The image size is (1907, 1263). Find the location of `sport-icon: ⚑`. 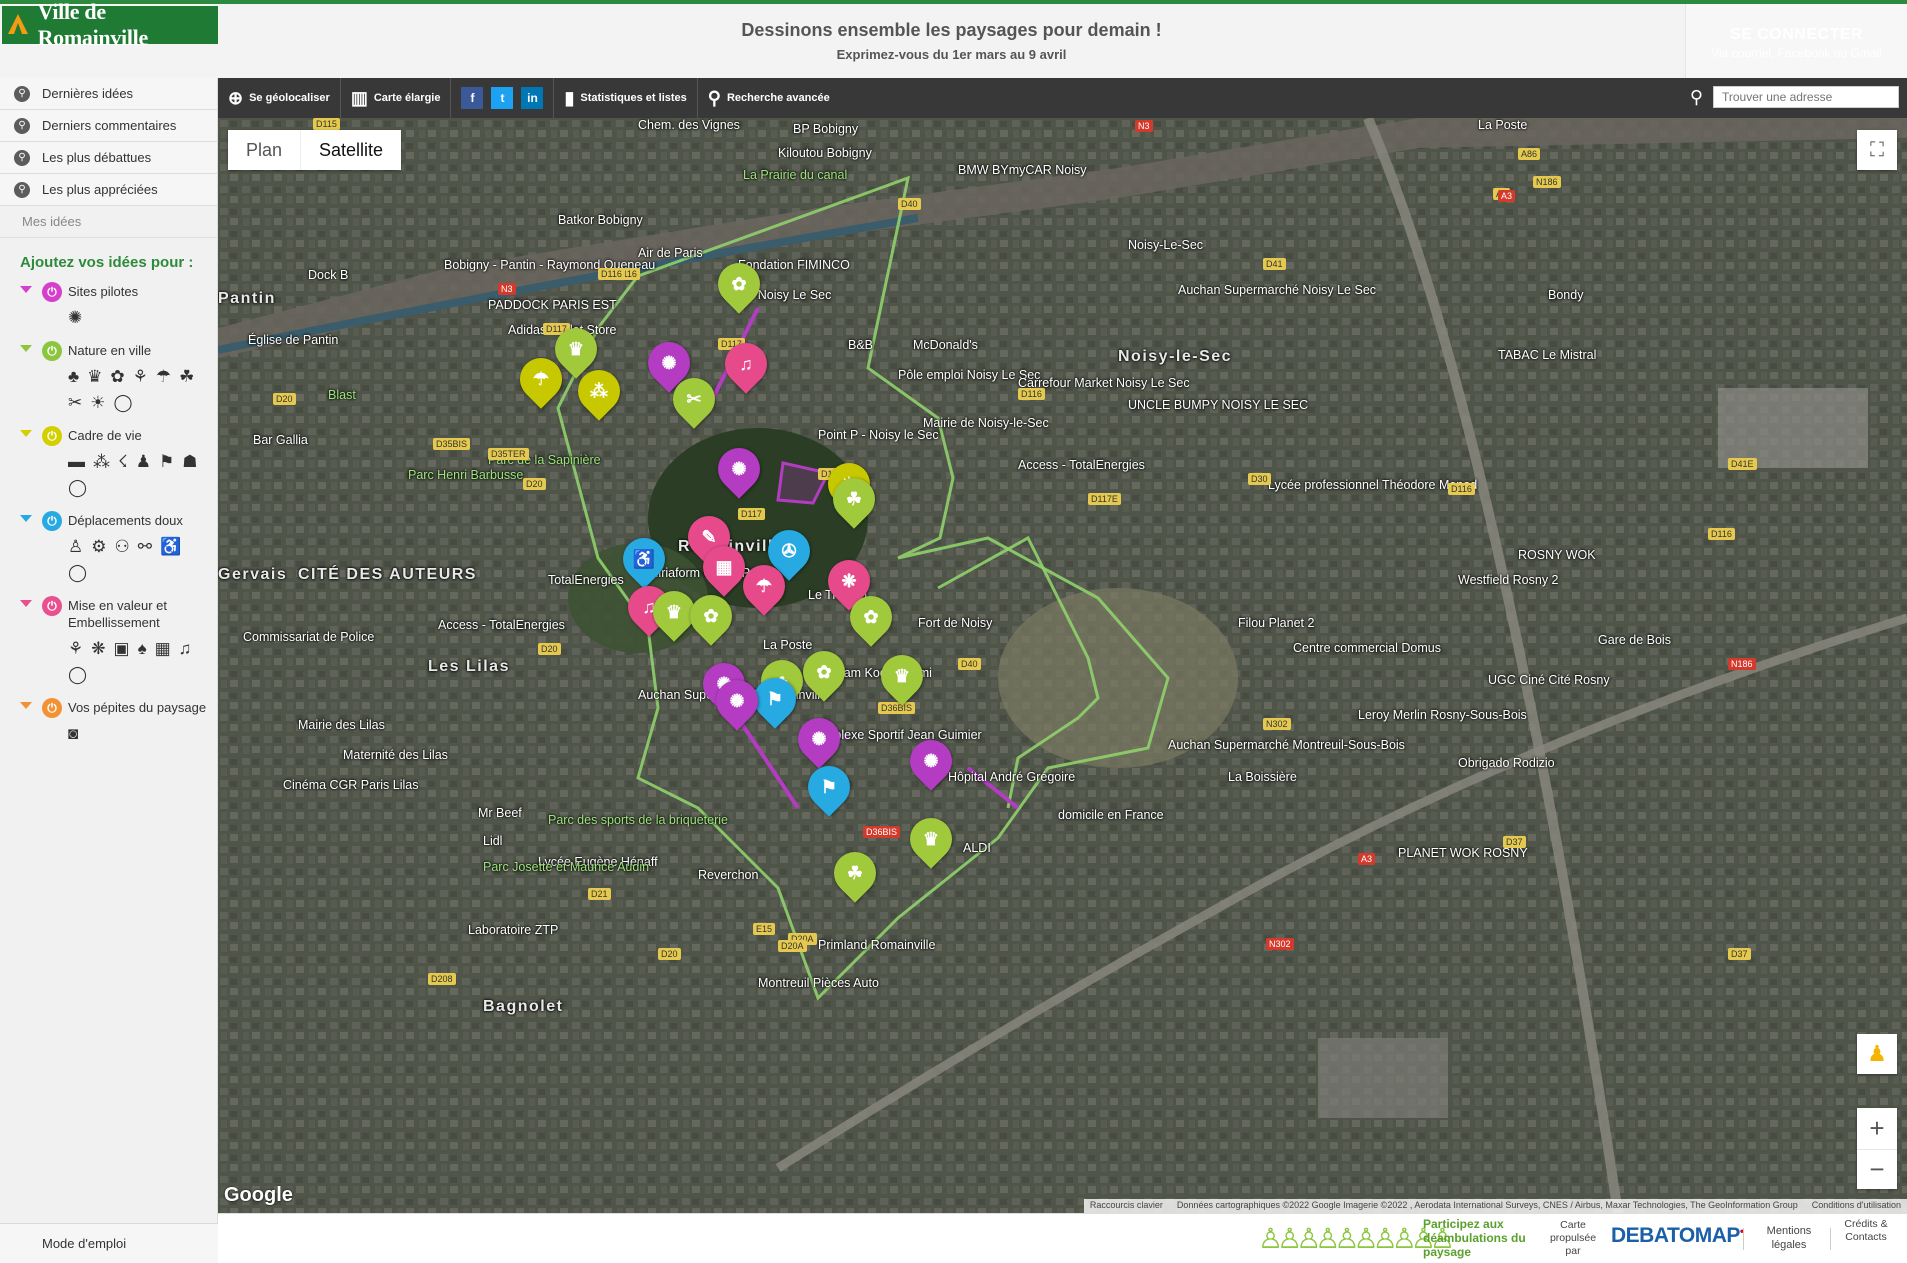

sport-icon: ⚑ is located at coordinates (166, 462).